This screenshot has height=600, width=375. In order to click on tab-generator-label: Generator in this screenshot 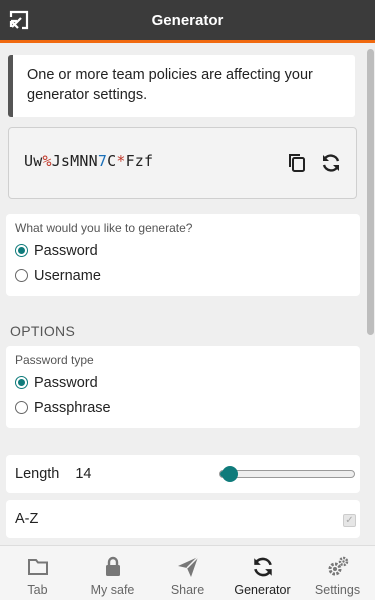, I will do `click(262, 590)`.